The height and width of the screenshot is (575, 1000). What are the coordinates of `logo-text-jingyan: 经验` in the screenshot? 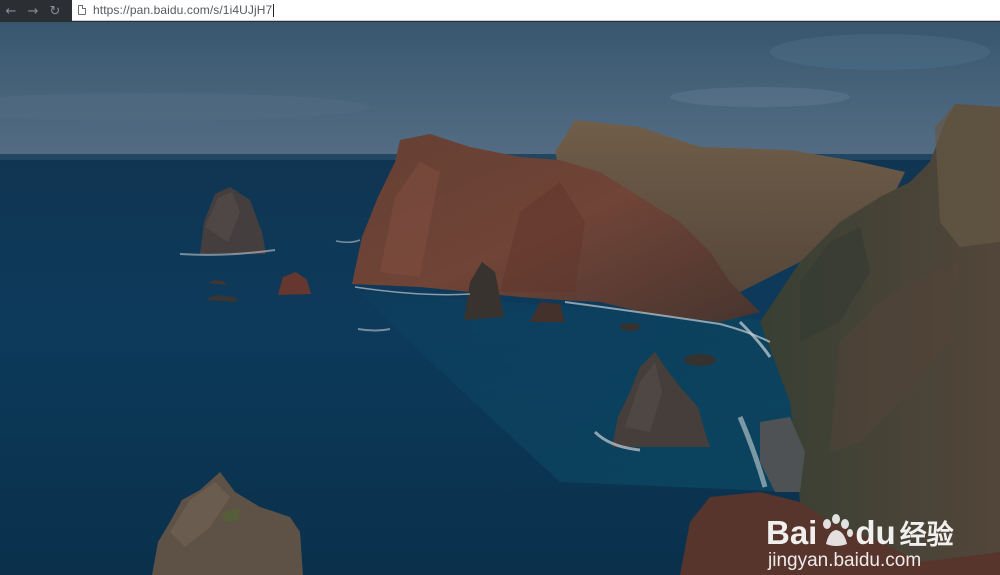 It's located at (926, 535).